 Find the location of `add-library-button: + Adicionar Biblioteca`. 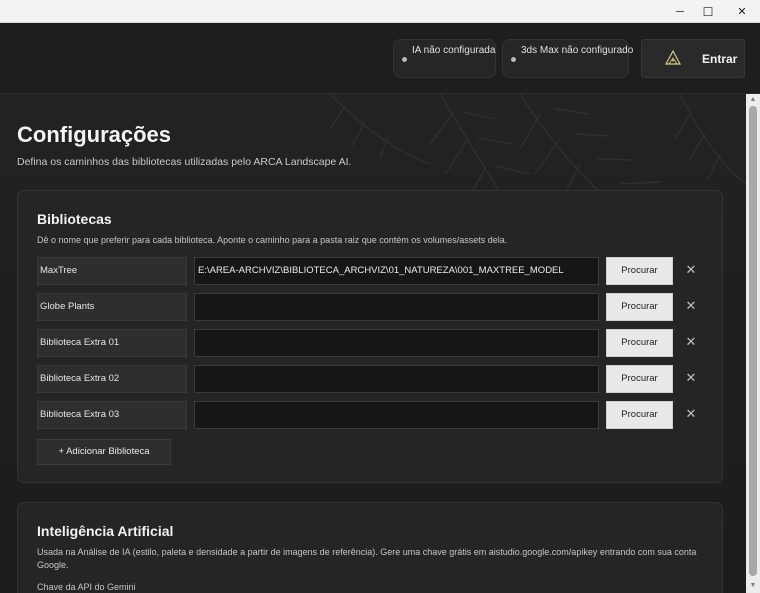

add-library-button: + Adicionar Biblioteca is located at coordinates (104, 452).